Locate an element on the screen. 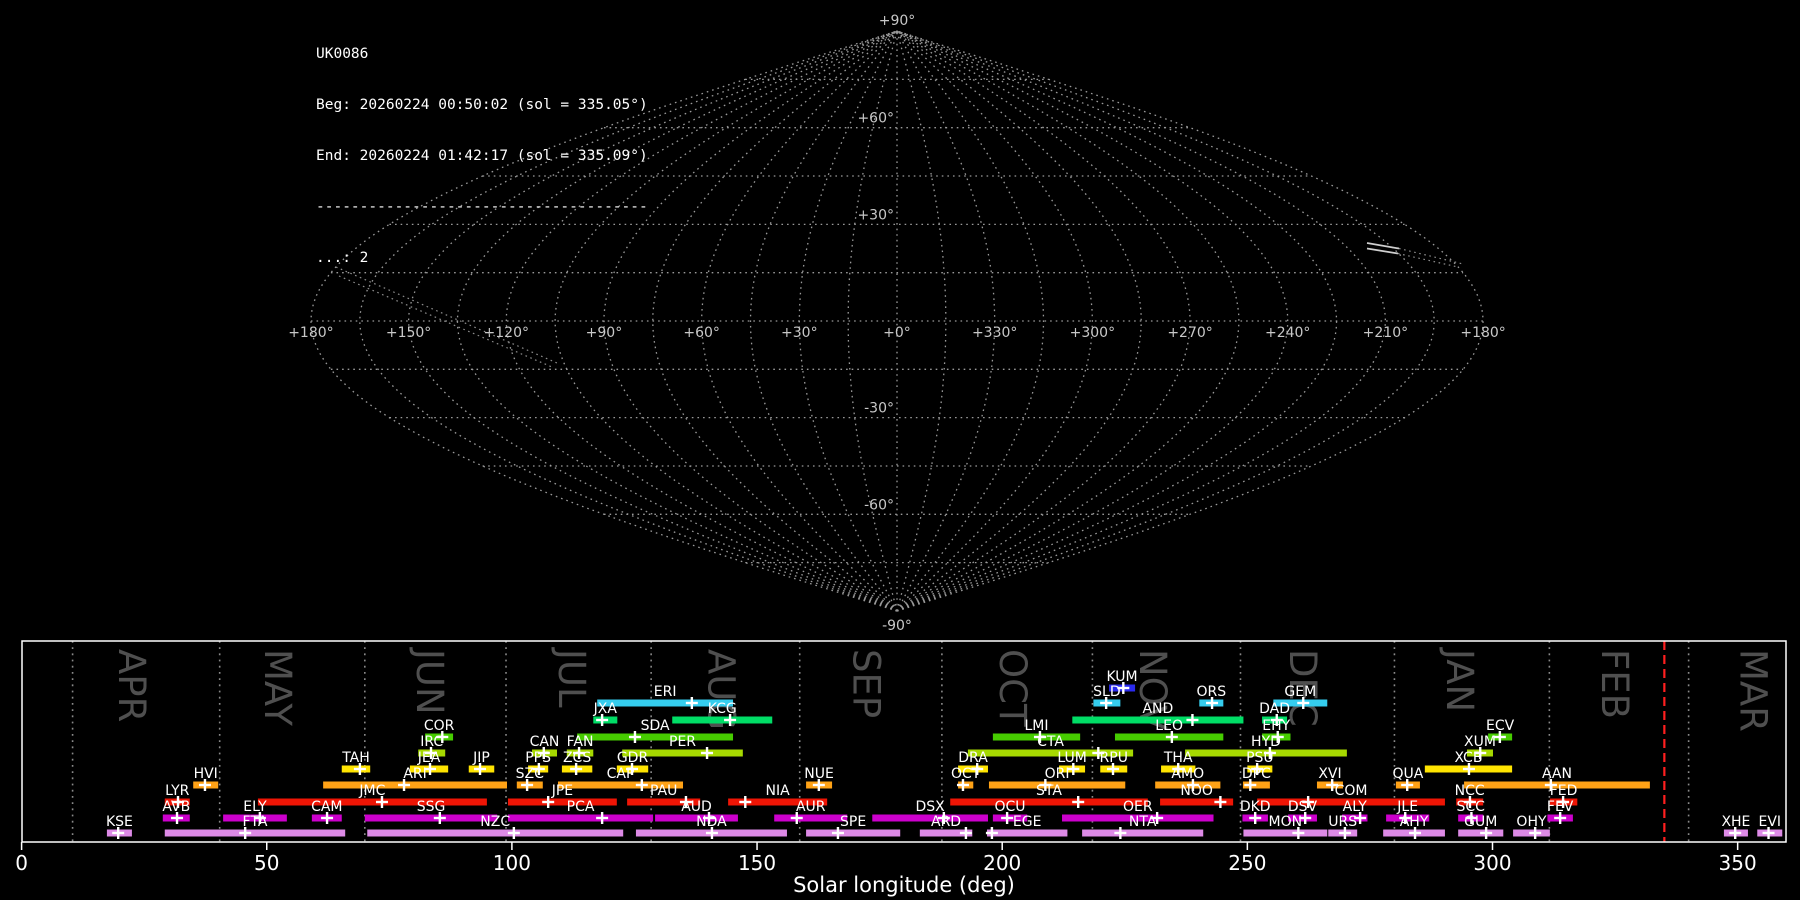 The image size is (1800, 900). lon-label: +300° is located at coordinates (1092, 333).